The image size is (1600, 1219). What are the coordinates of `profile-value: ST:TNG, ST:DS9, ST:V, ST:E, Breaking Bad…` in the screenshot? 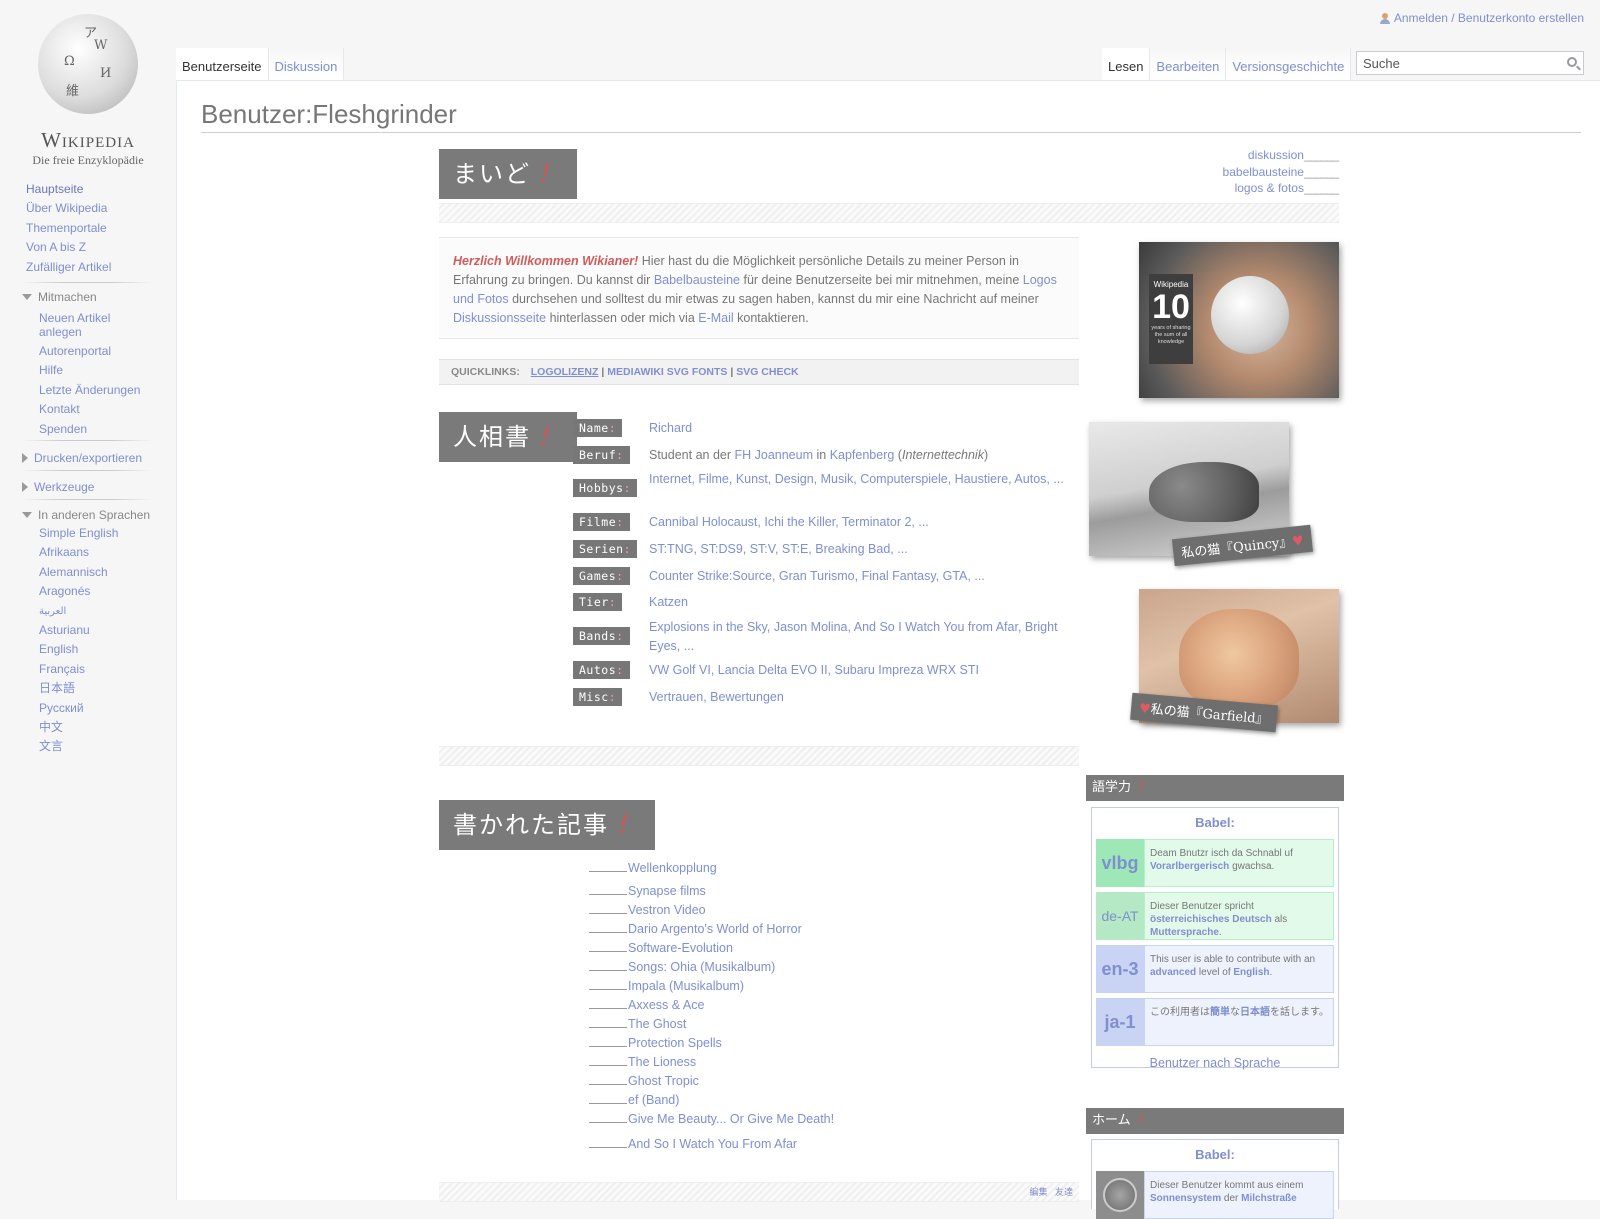 It's located at (861, 549).